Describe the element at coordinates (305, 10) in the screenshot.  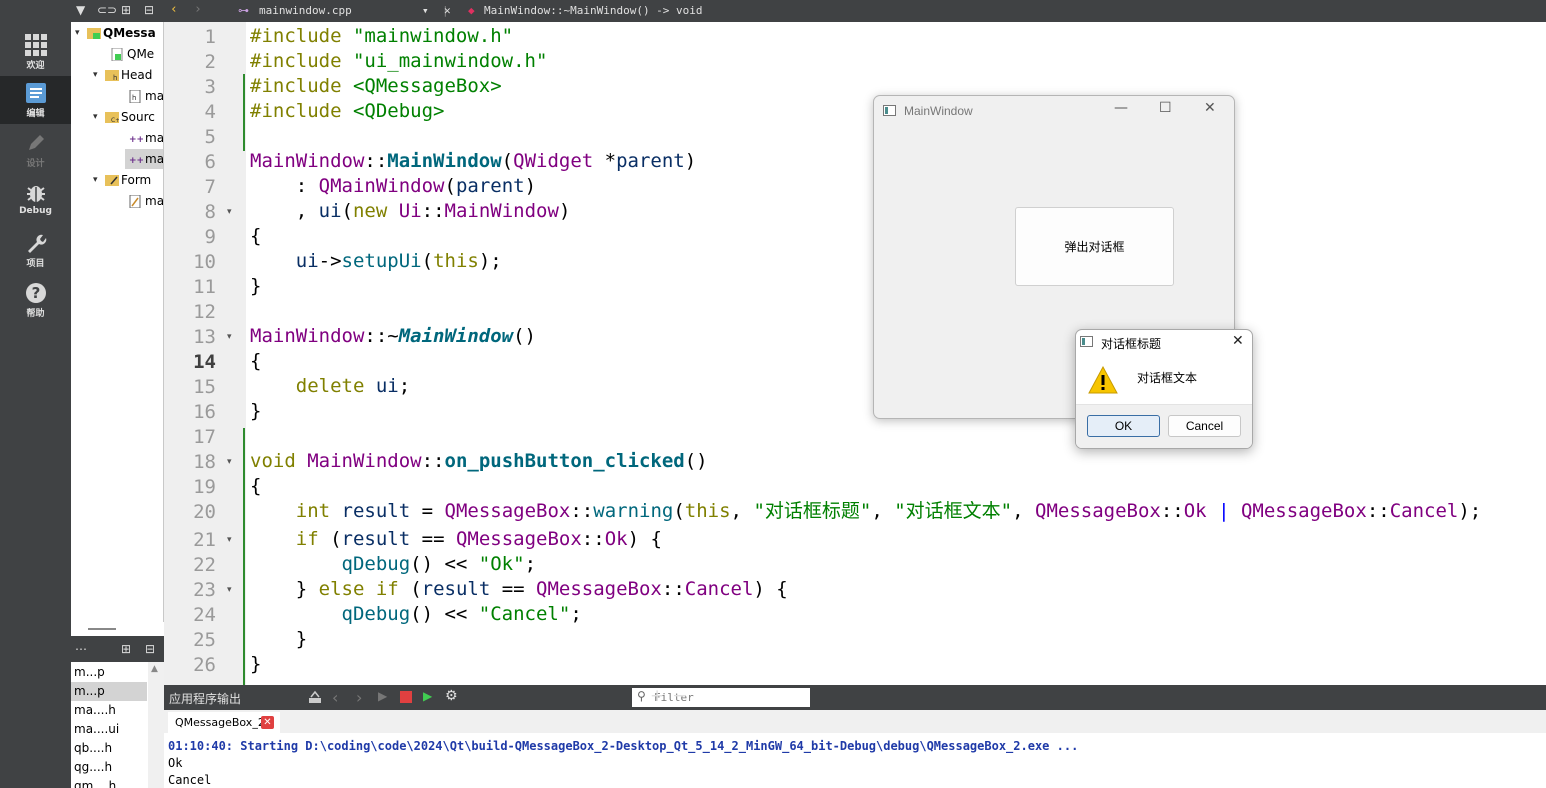
I see `file-selector: mainwindow.cpp` at that location.